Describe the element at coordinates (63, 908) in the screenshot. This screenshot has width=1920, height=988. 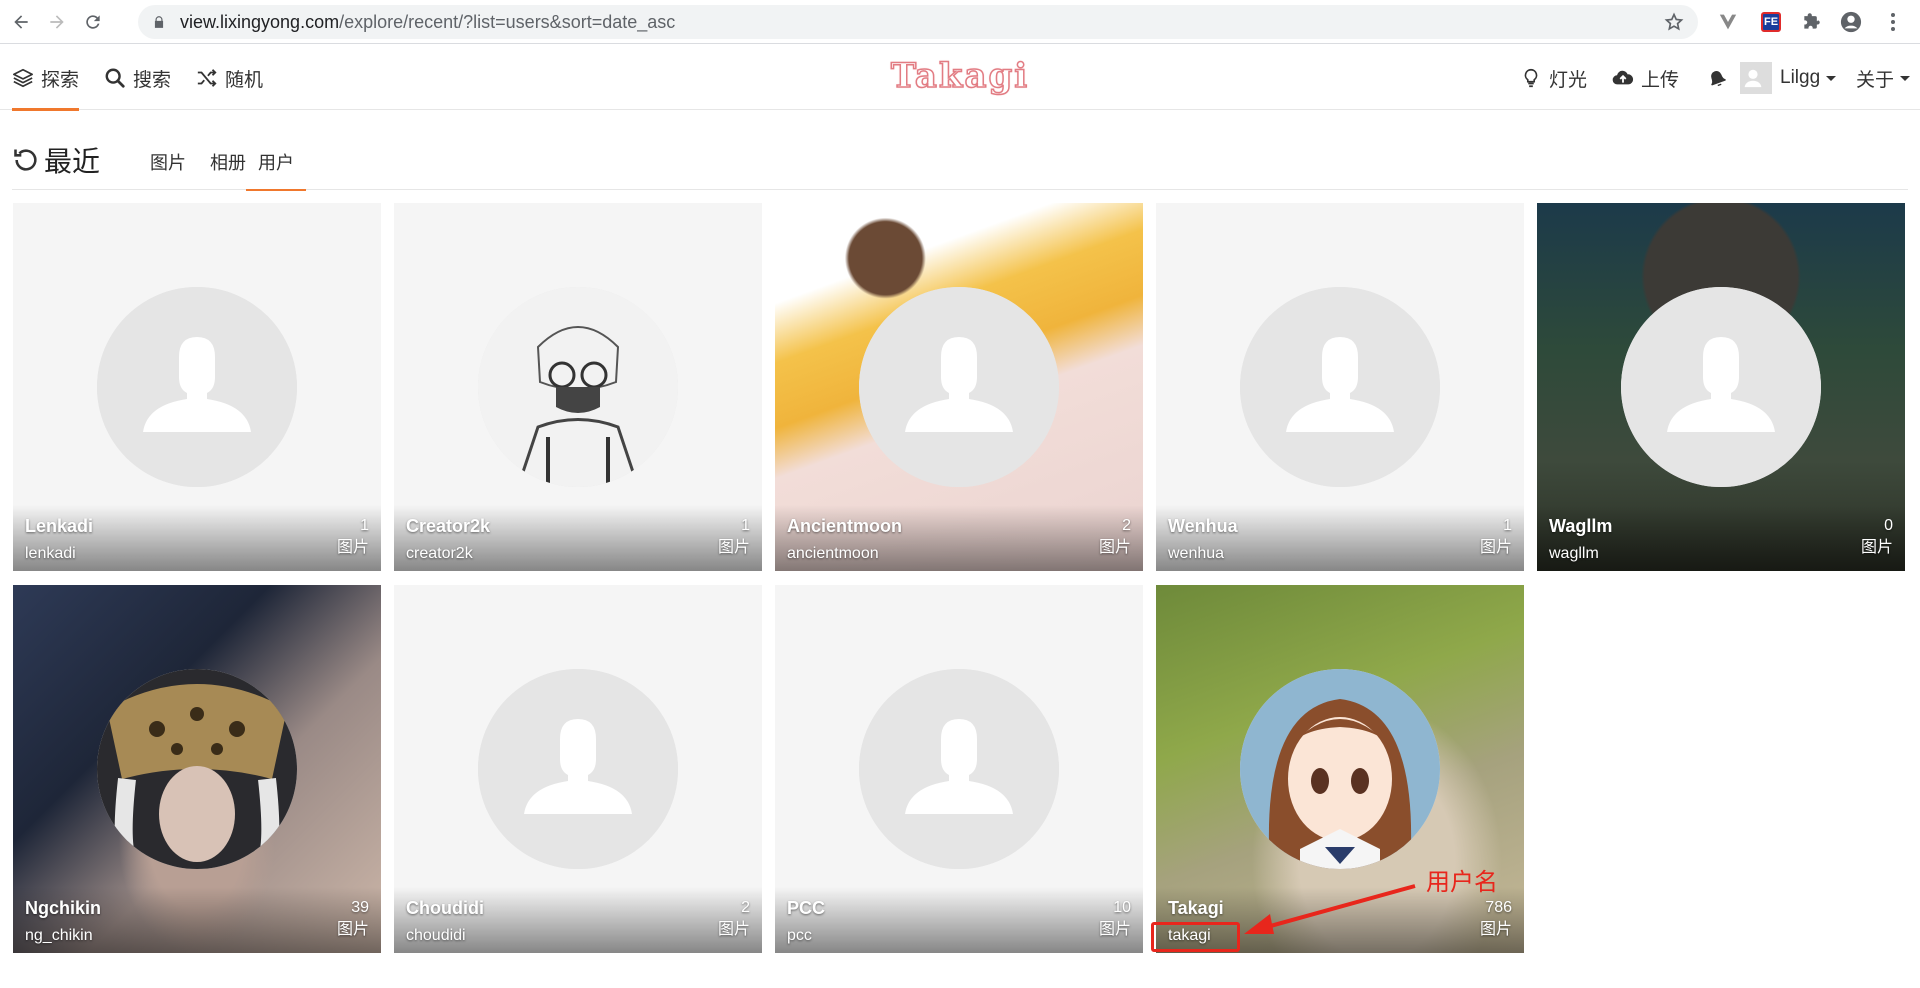
I see `user-display-name: Ngchikin` at that location.